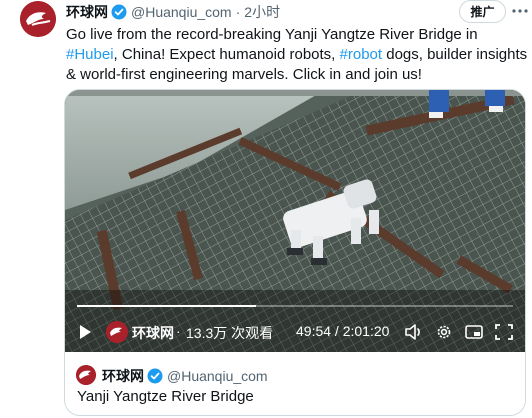  I want to click on view-count: 13.3万 次观看, so click(230, 333).